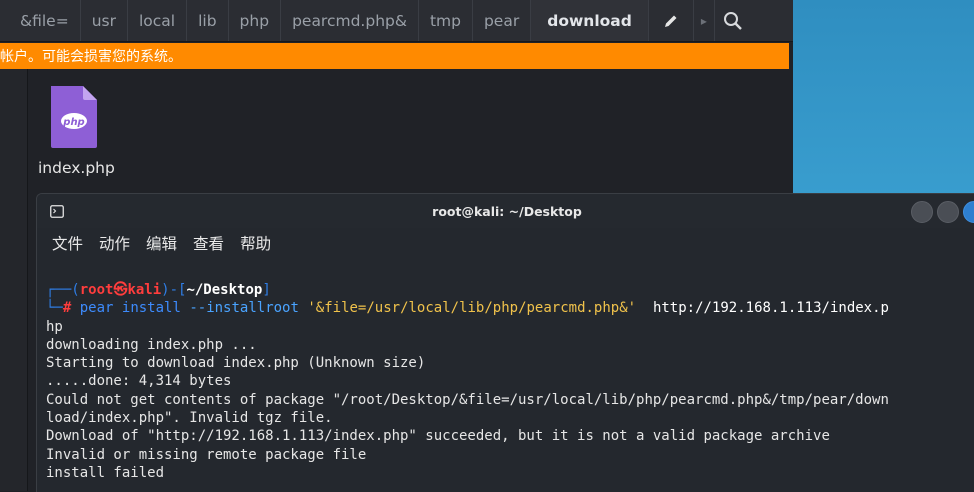  I want to click on breadcrumb-local: local, so click(158, 20).